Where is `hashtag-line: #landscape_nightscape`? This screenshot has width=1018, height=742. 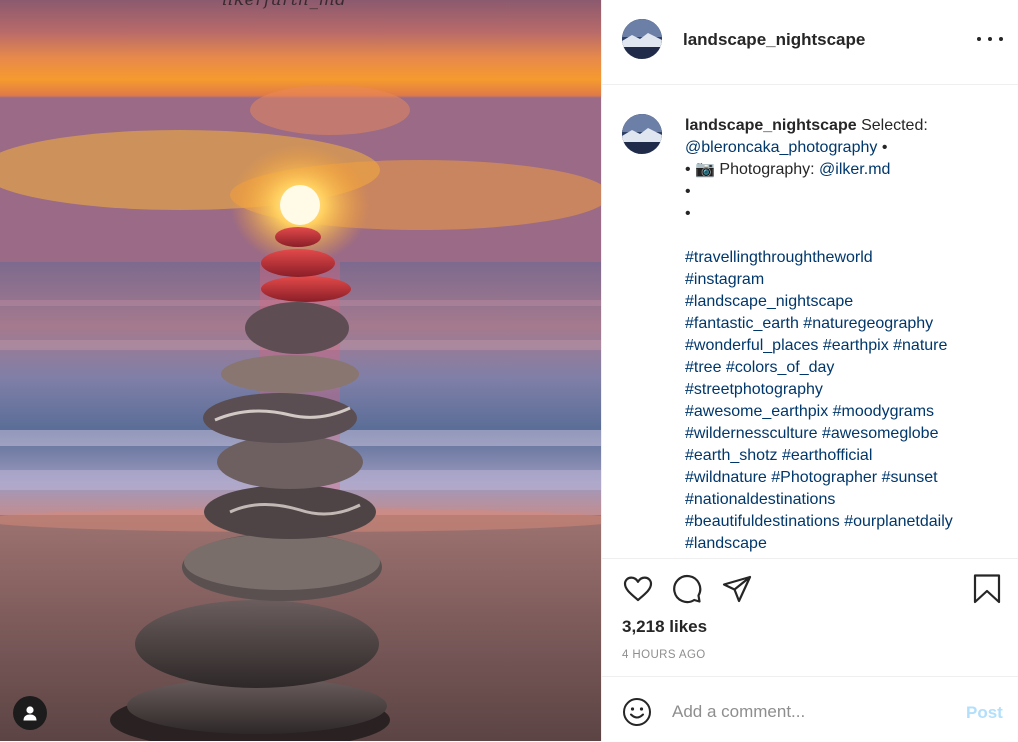 hashtag-line: #landscape_nightscape is located at coordinates (845, 302).